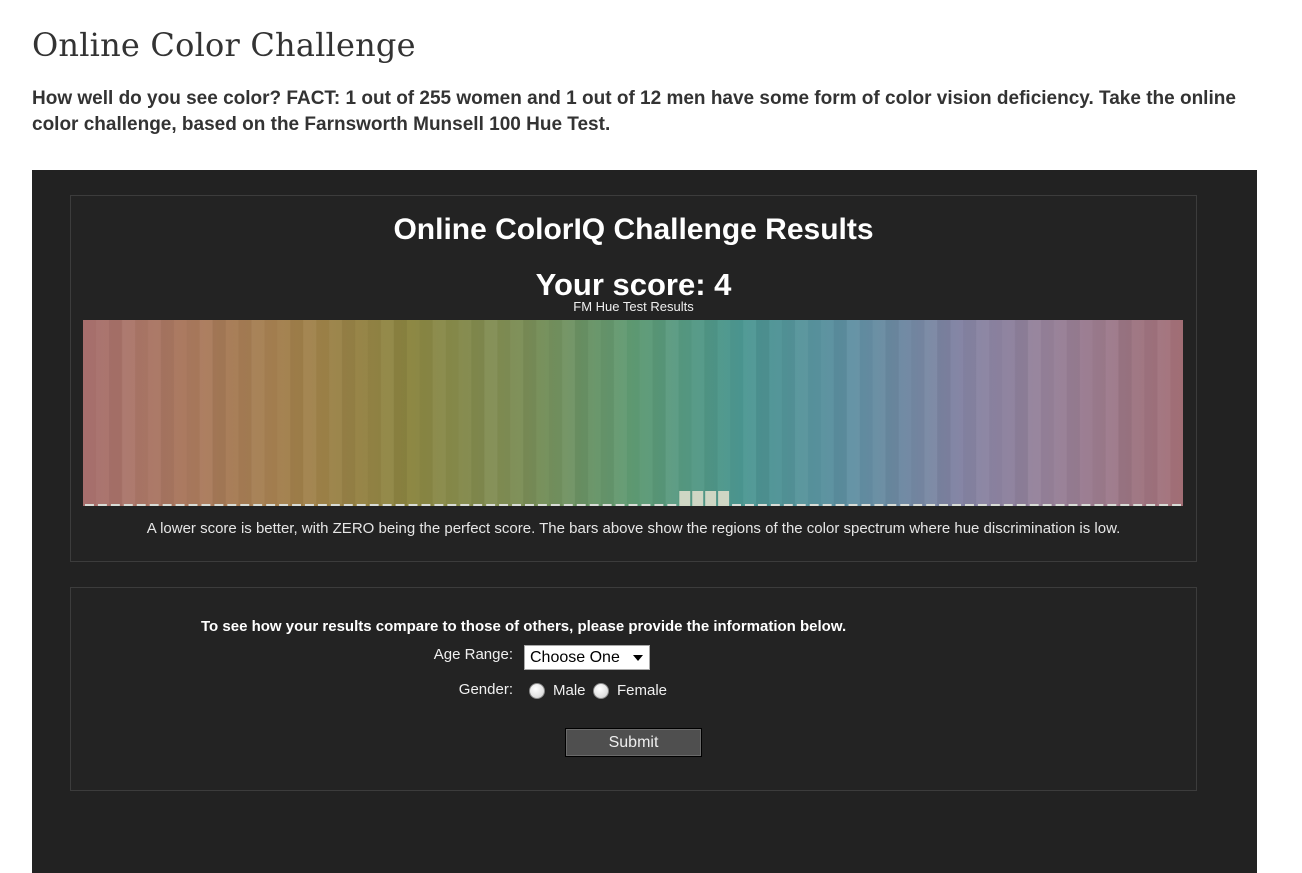  Describe the element at coordinates (224, 45) in the screenshot. I see `page-title: Online Color Challenge` at that location.